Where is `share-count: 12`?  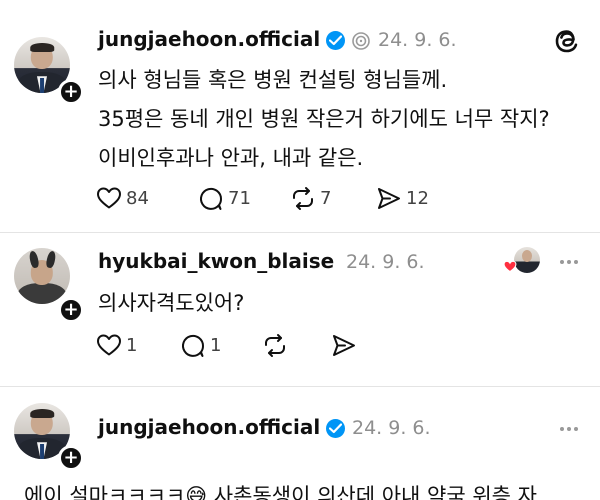 share-count: 12 is located at coordinates (417, 198).